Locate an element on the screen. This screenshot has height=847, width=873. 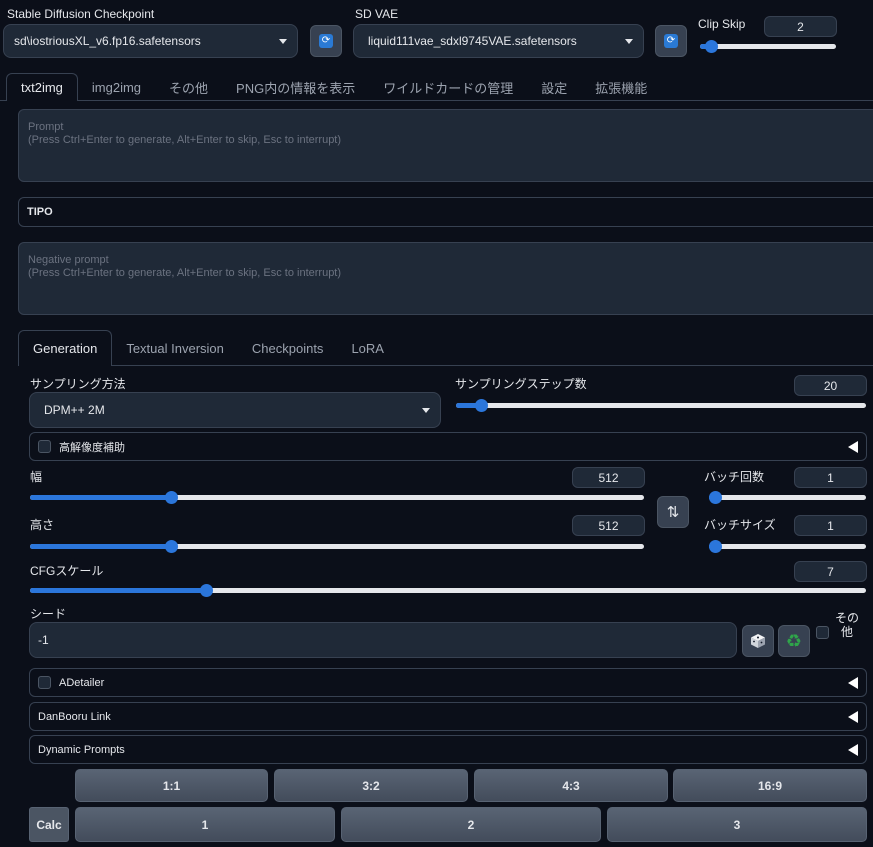
batch-size-slider is located at coordinates (787, 547).